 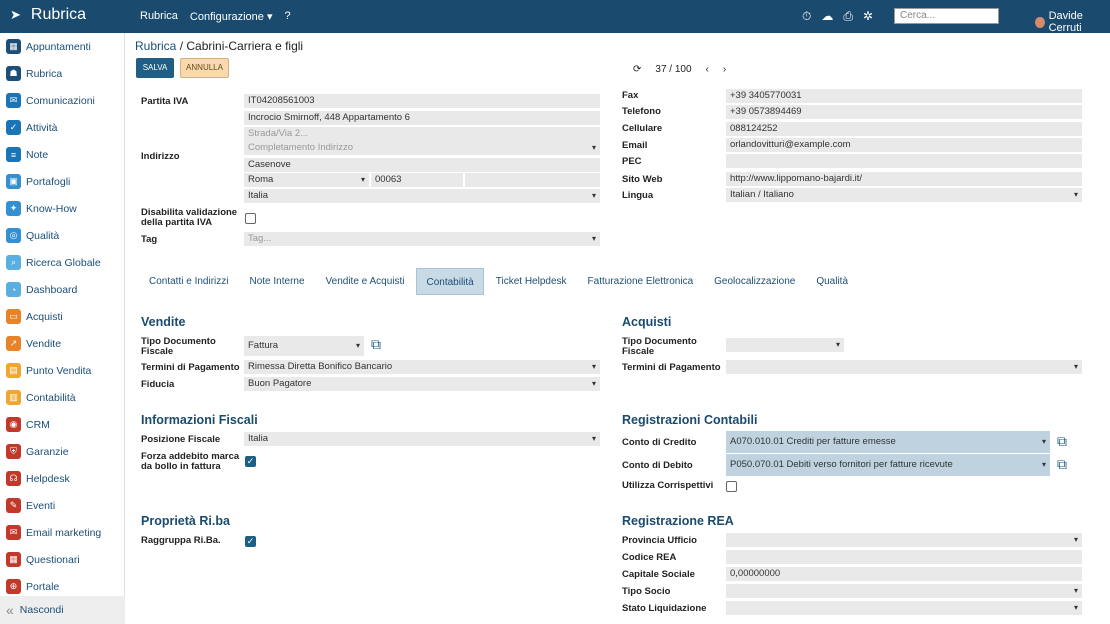 What do you see at coordinates (904, 112) in the screenshot?
I see `phone-field: +39 0573894469` at bounding box center [904, 112].